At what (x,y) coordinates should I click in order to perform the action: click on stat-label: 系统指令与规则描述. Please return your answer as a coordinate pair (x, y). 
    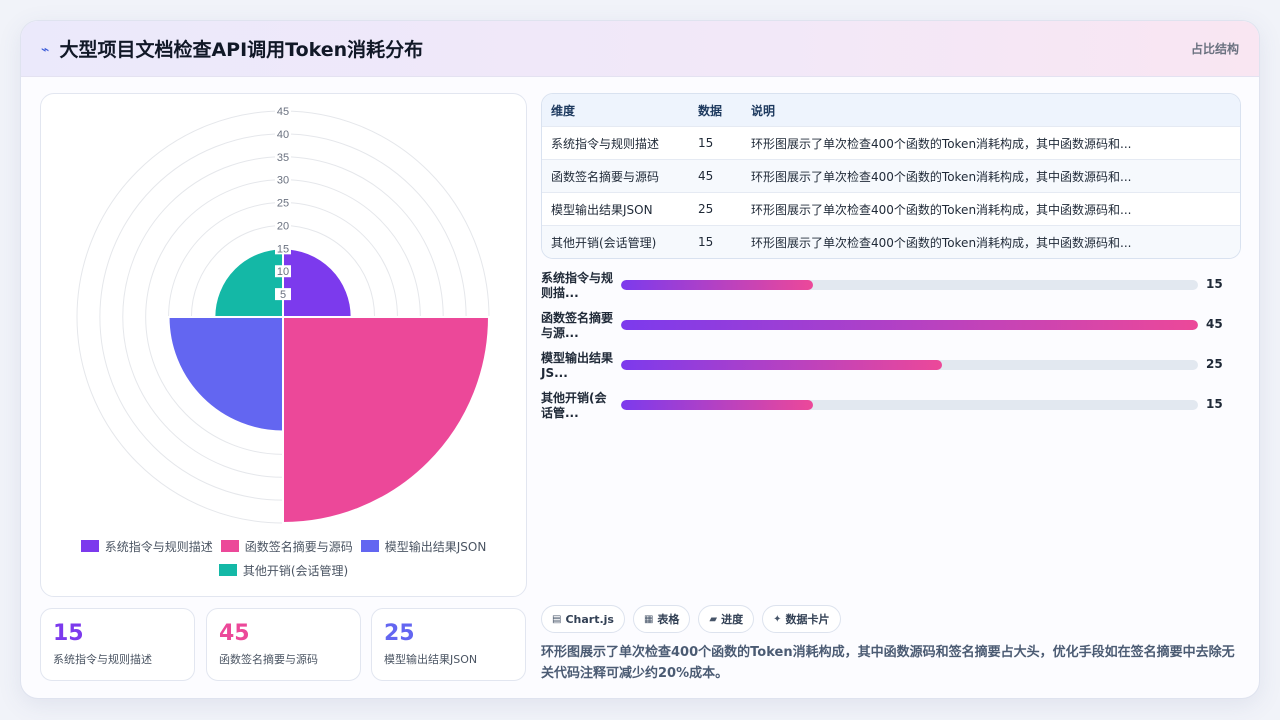
    Looking at the image, I should click on (102, 659).